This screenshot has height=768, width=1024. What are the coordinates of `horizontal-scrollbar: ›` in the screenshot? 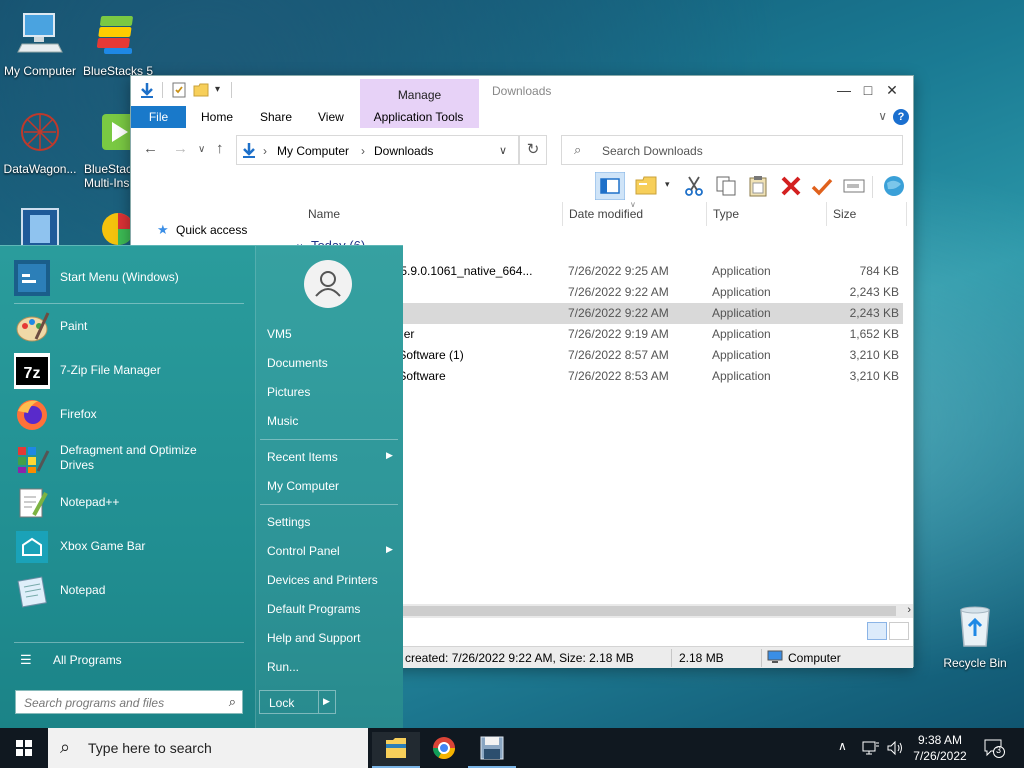 It's located at (642, 611).